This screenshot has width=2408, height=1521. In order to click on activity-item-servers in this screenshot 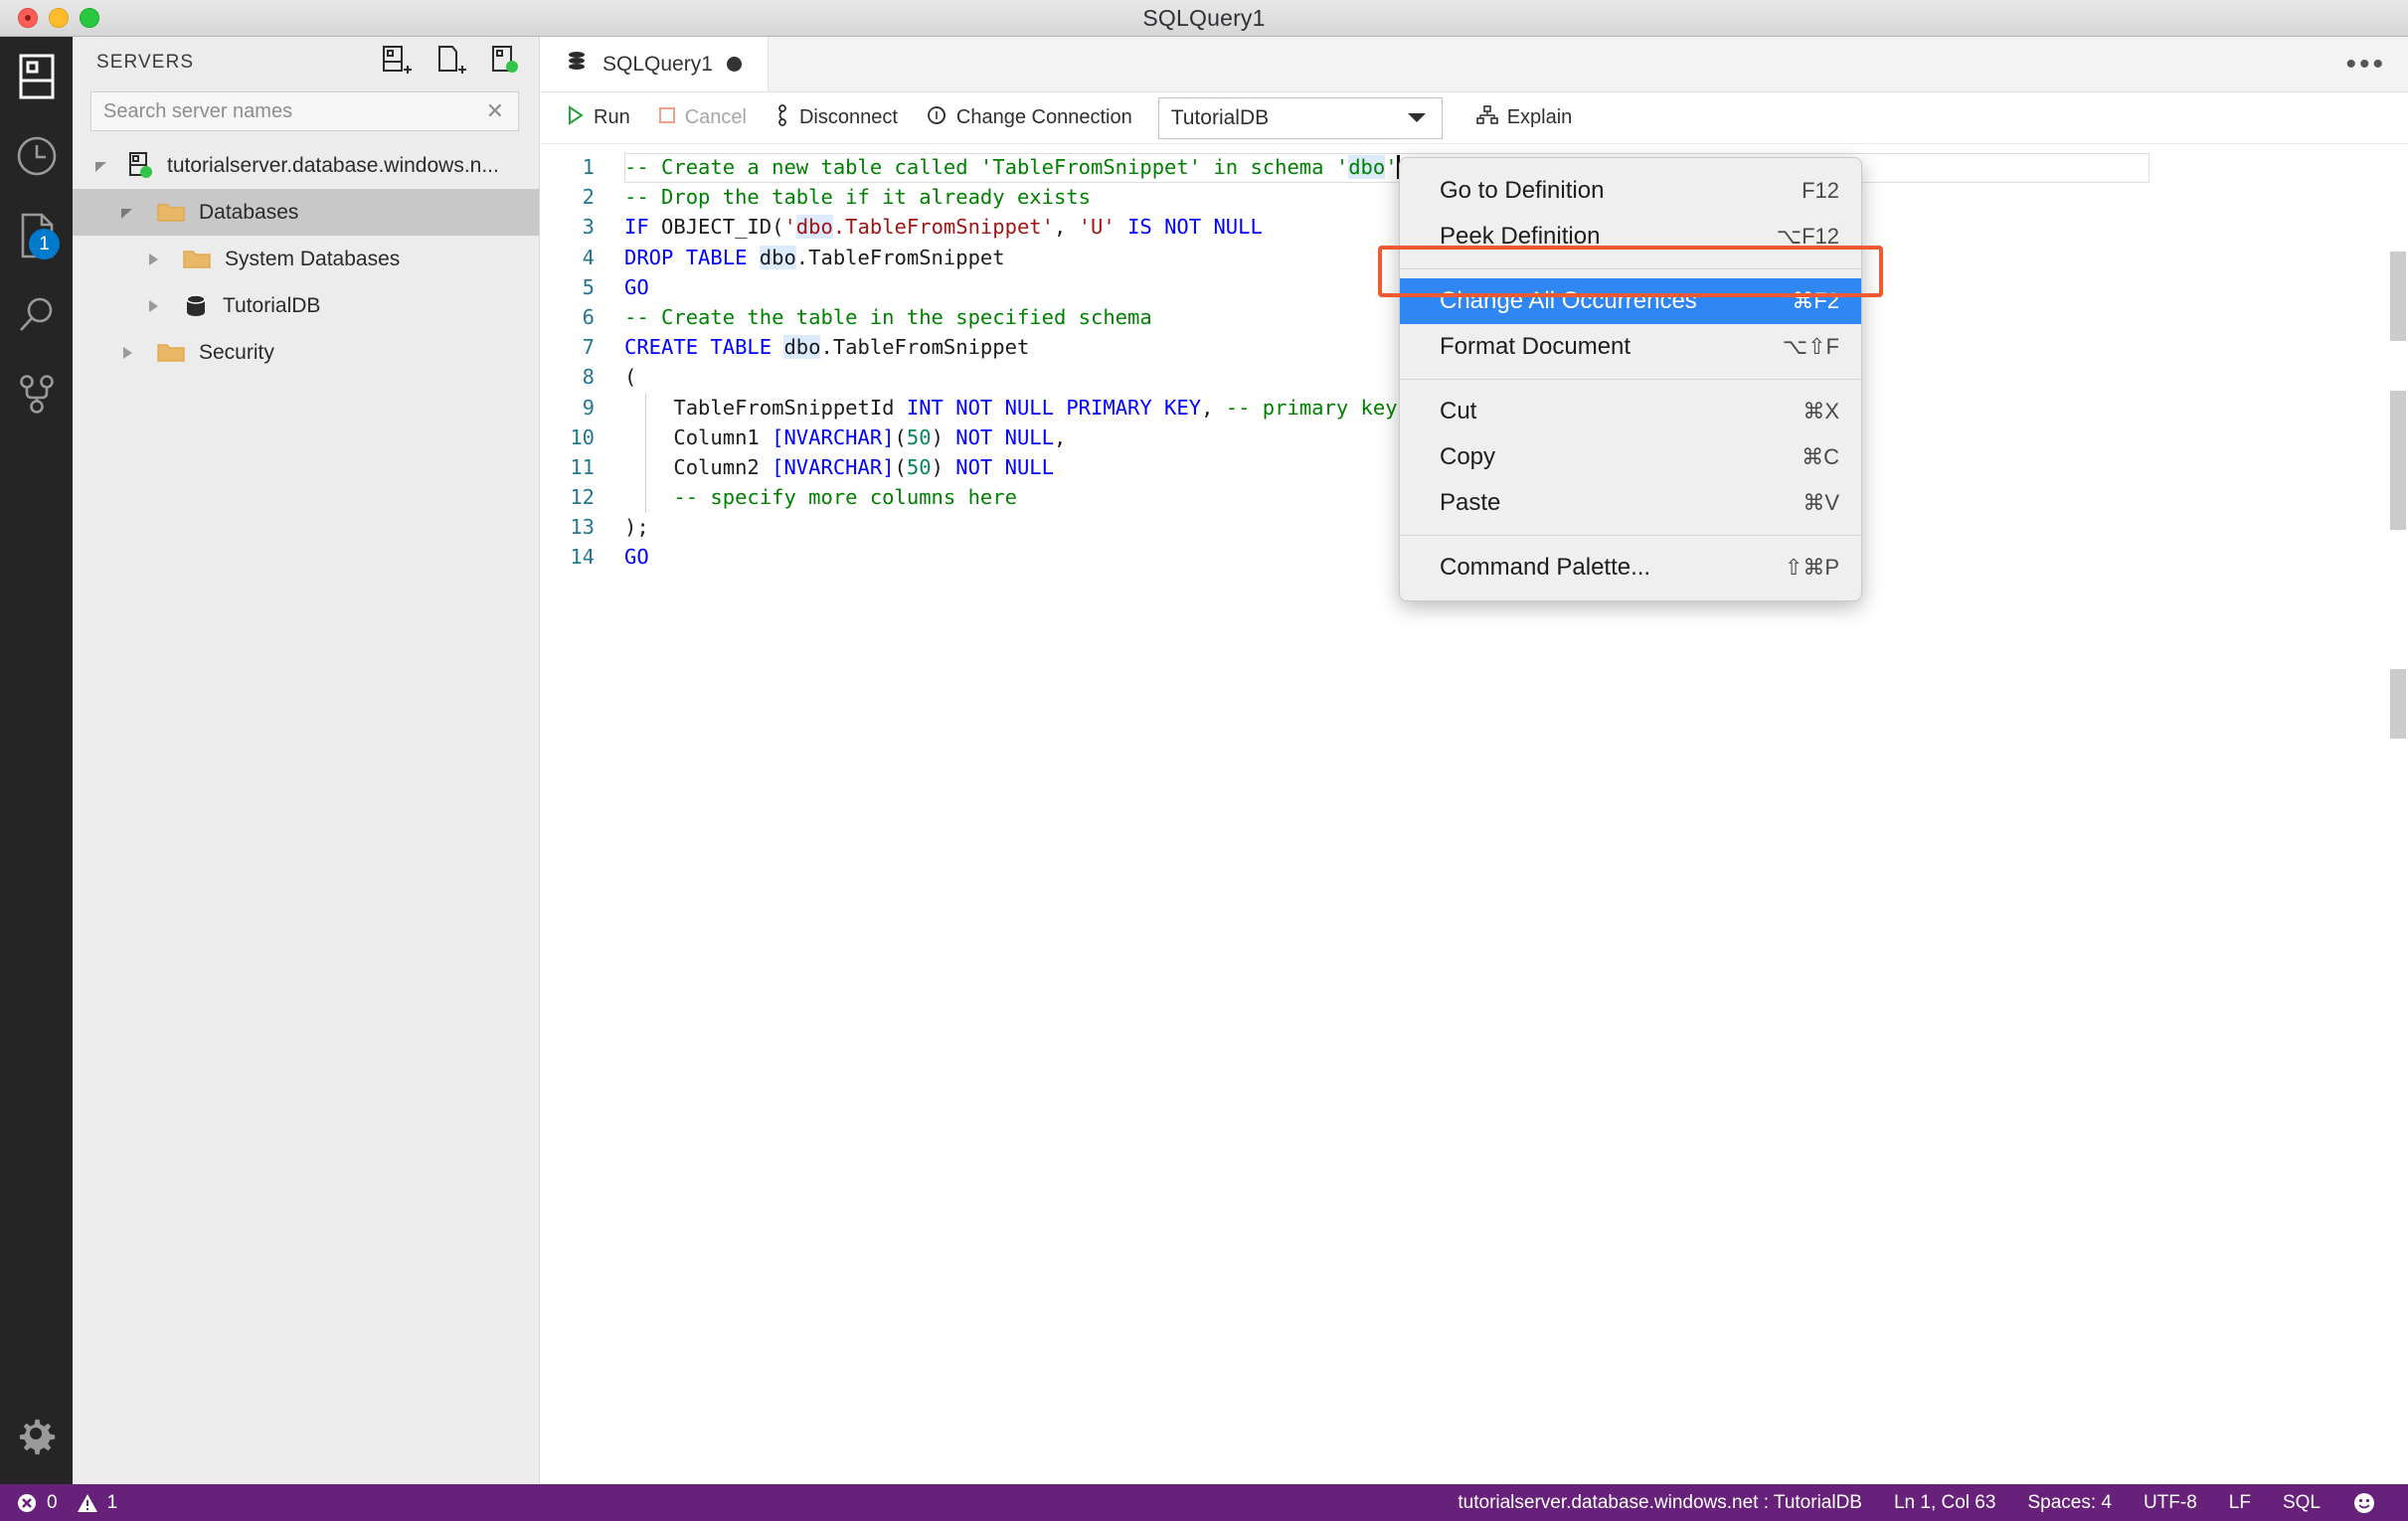, I will do `click(36, 76)`.